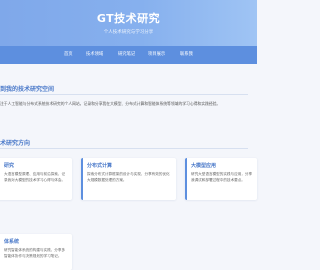 This screenshot has height=270, width=320. What do you see at coordinates (12, 242) in the screenshot?
I see `direction-card-title: 体系统` at bounding box center [12, 242].